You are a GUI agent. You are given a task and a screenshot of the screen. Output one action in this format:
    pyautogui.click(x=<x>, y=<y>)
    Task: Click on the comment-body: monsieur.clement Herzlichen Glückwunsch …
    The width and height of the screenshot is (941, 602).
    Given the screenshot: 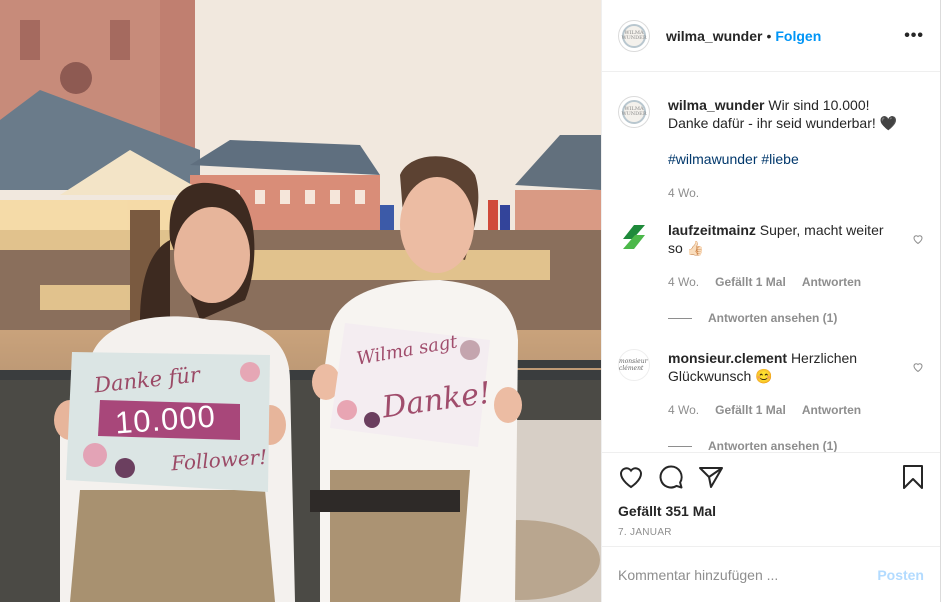 What is the action you would take?
    pyautogui.click(x=783, y=384)
    